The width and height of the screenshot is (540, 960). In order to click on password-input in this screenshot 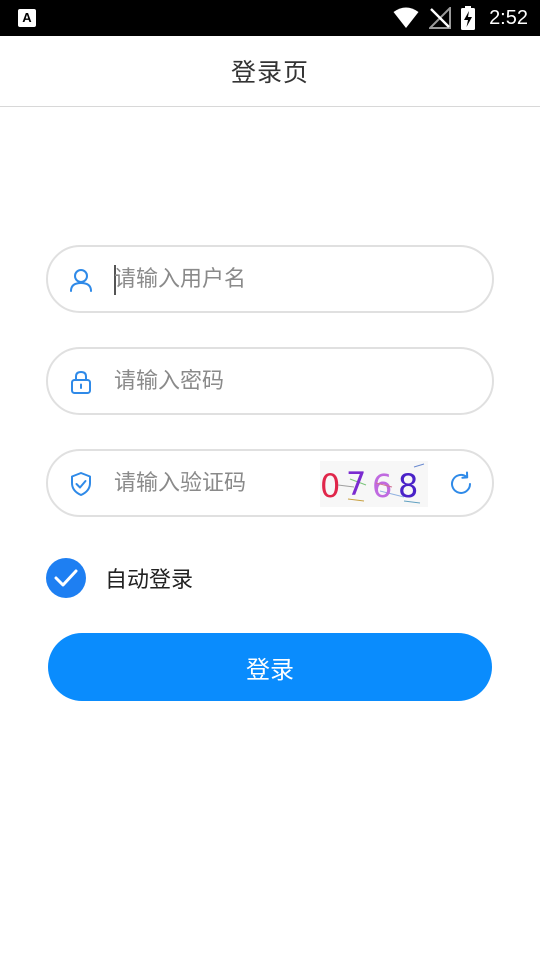, I will do `click(224, 381)`.